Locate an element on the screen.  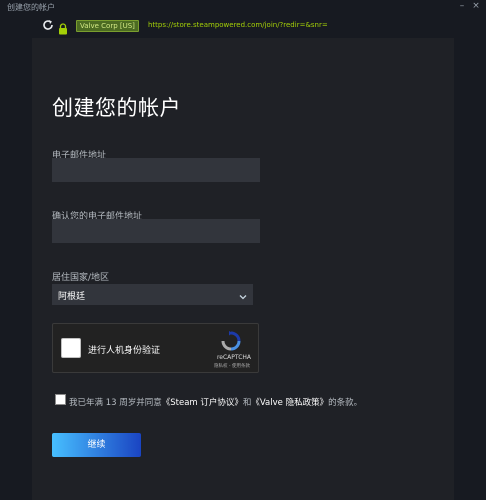
recaptcha-brand: reCAPTCHA is located at coordinates (234, 357).